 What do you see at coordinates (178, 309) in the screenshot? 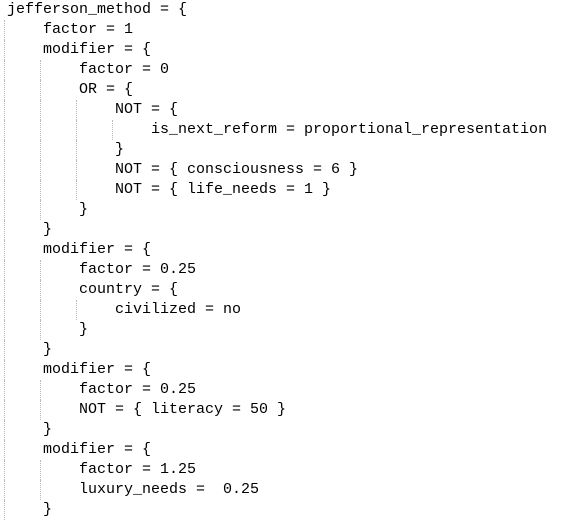
I see `code-text: civilized = no` at bounding box center [178, 309].